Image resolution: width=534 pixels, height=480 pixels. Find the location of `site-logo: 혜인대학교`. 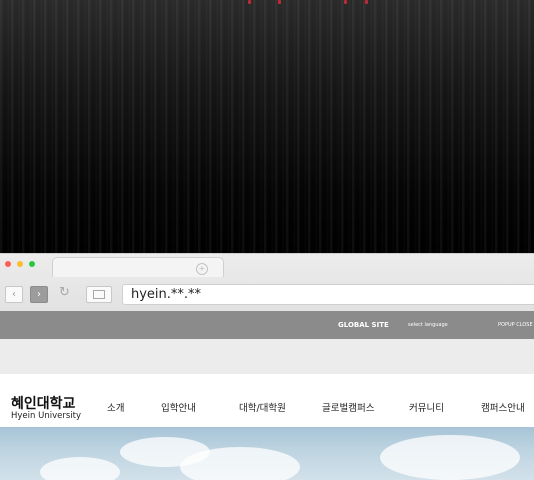

site-logo: 혜인대학교 is located at coordinates (43, 403).